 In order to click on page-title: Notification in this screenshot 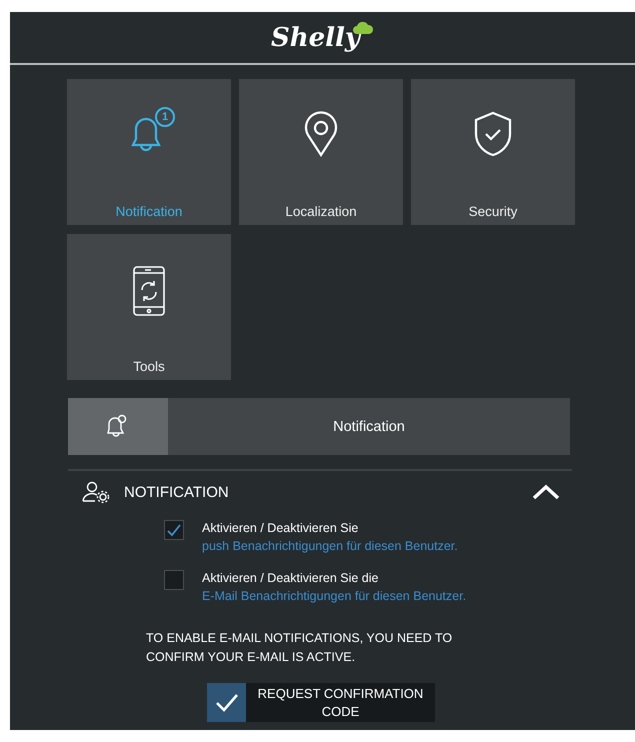, I will do `click(369, 426)`.